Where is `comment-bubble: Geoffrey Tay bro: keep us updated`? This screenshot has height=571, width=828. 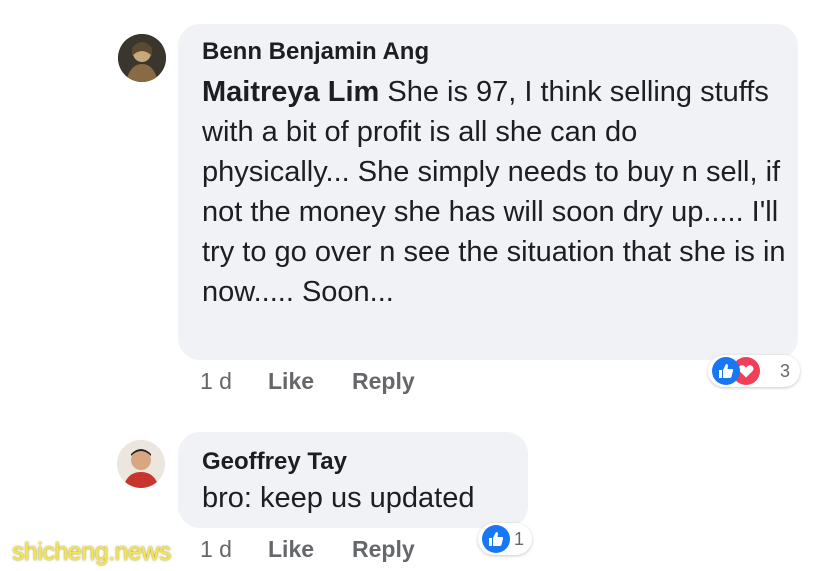
comment-bubble: Geoffrey Tay bro: keep us updated is located at coordinates (353, 480).